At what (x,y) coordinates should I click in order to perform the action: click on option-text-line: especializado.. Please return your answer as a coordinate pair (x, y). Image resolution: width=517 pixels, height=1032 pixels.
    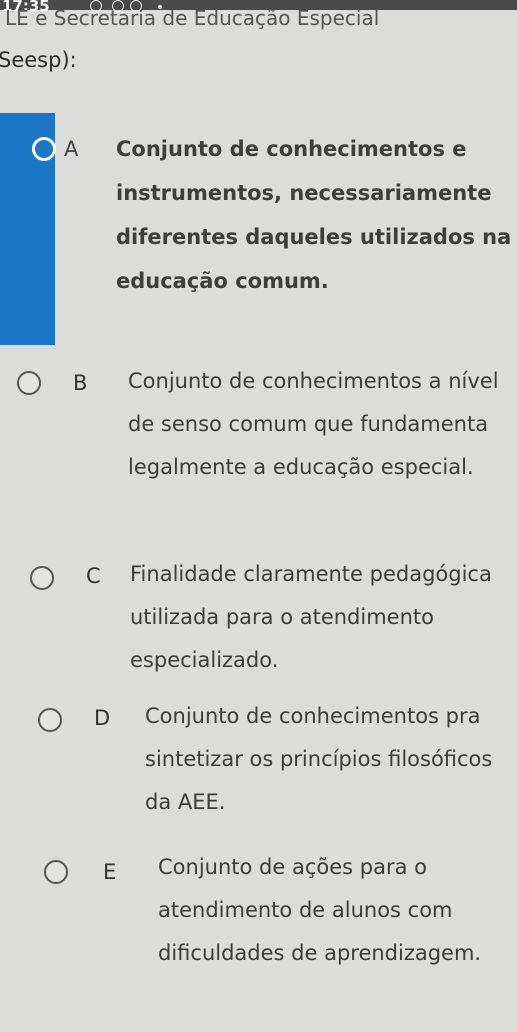
    Looking at the image, I should click on (204, 660).